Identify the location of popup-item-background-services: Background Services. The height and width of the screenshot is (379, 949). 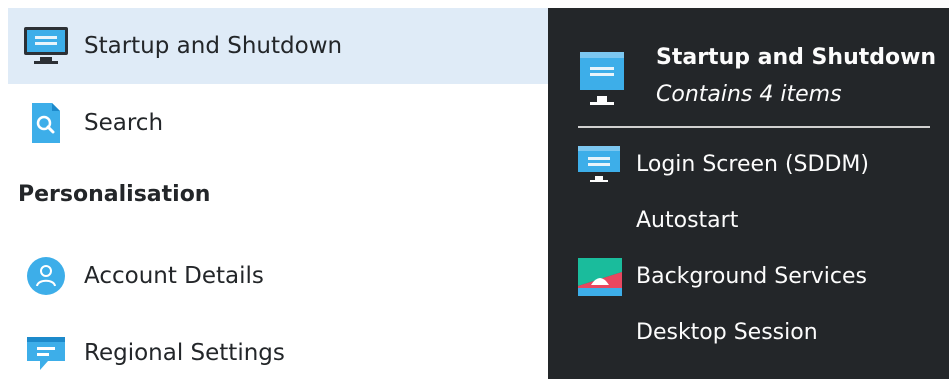
(758, 278).